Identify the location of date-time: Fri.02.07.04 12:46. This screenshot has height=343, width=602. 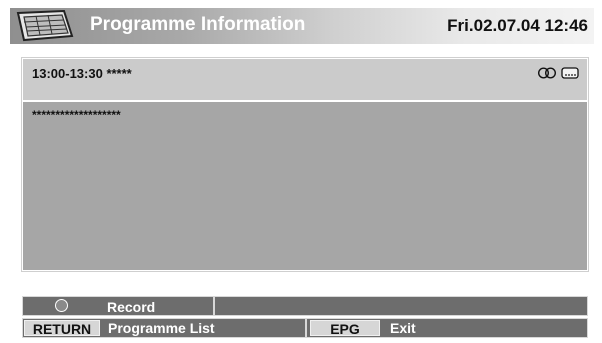
(517, 25).